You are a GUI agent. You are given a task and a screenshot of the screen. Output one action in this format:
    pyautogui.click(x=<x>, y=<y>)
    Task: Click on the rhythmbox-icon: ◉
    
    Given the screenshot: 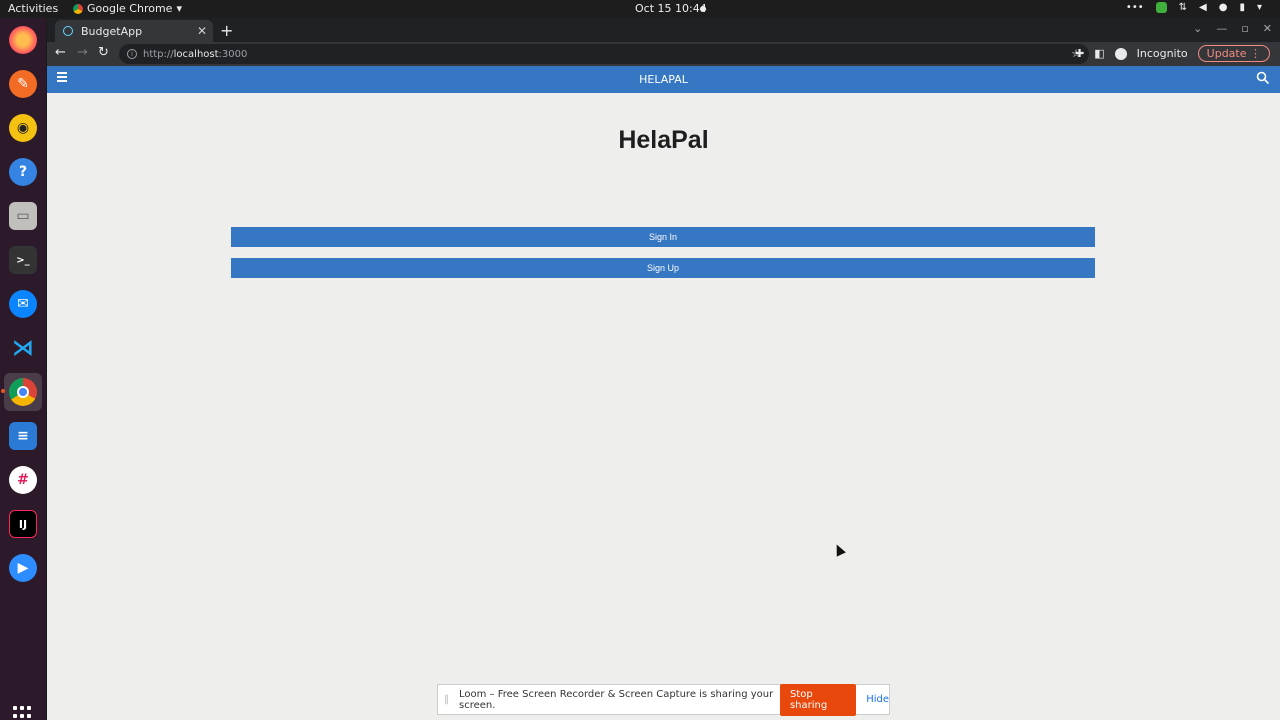 What is the action you would take?
    pyautogui.click(x=23, y=128)
    